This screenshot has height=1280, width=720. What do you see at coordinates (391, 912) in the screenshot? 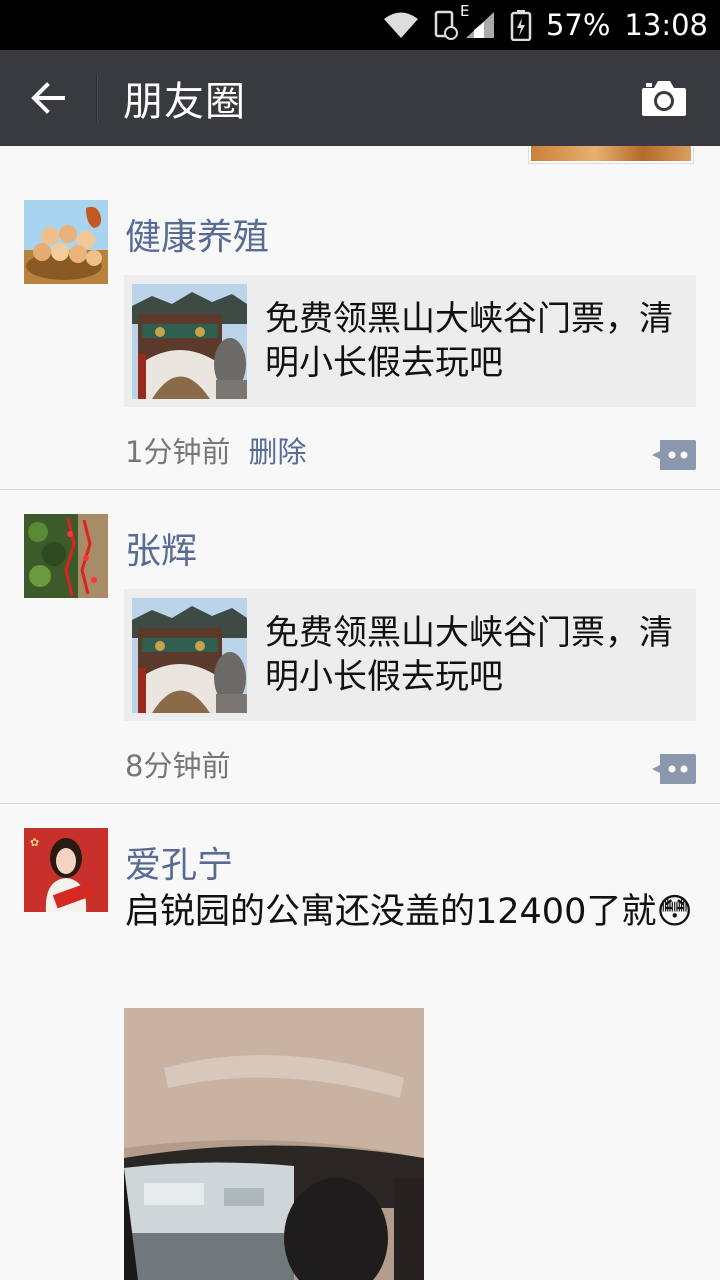
I see `post-text-content: 启锐园的公寓还没盖的12400了就` at bounding box center [391, 912].